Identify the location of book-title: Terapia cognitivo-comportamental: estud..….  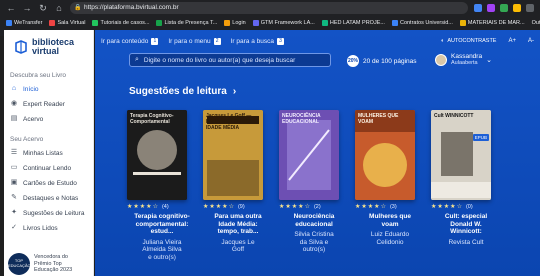
(162, 224).